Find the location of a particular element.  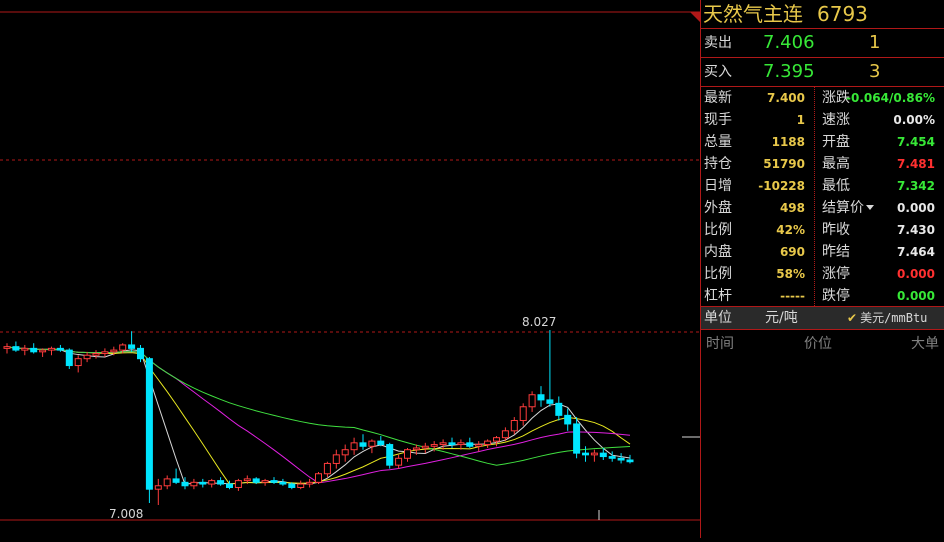

stat-value: 51790 is located at coordinates (784, 164).